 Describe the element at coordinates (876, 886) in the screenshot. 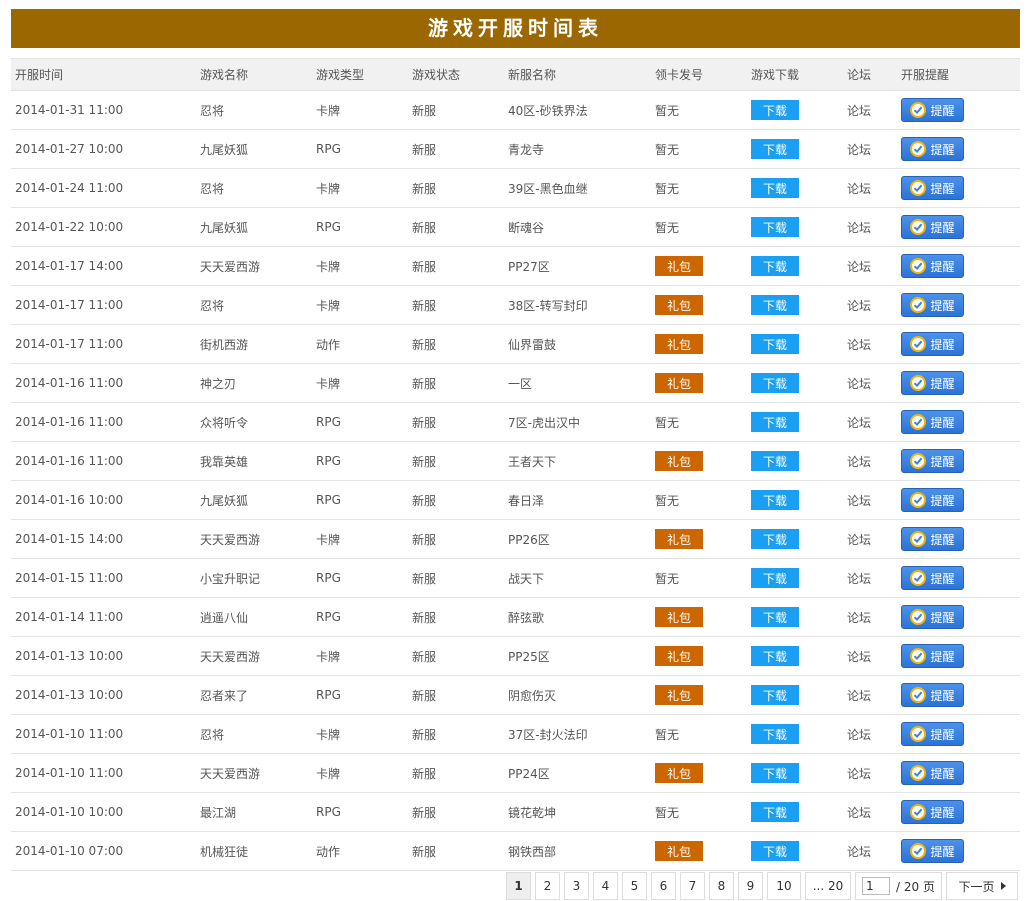

I see `page-number-input` at that location.